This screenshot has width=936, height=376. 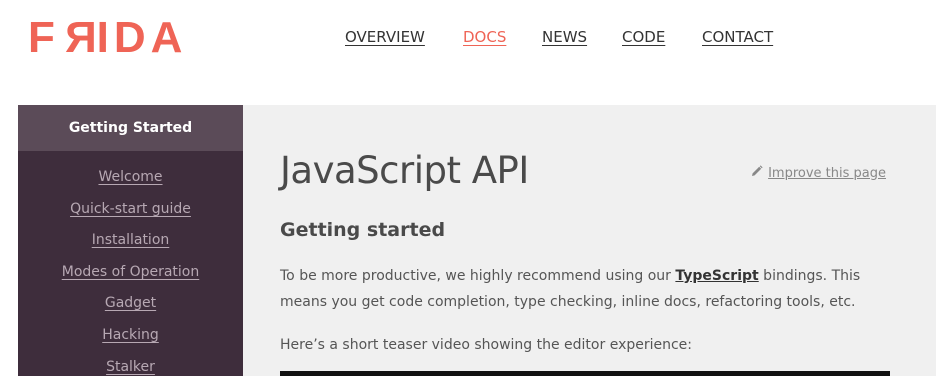 I want to click on logo-letter-f: F, so click(x=44, y=37).